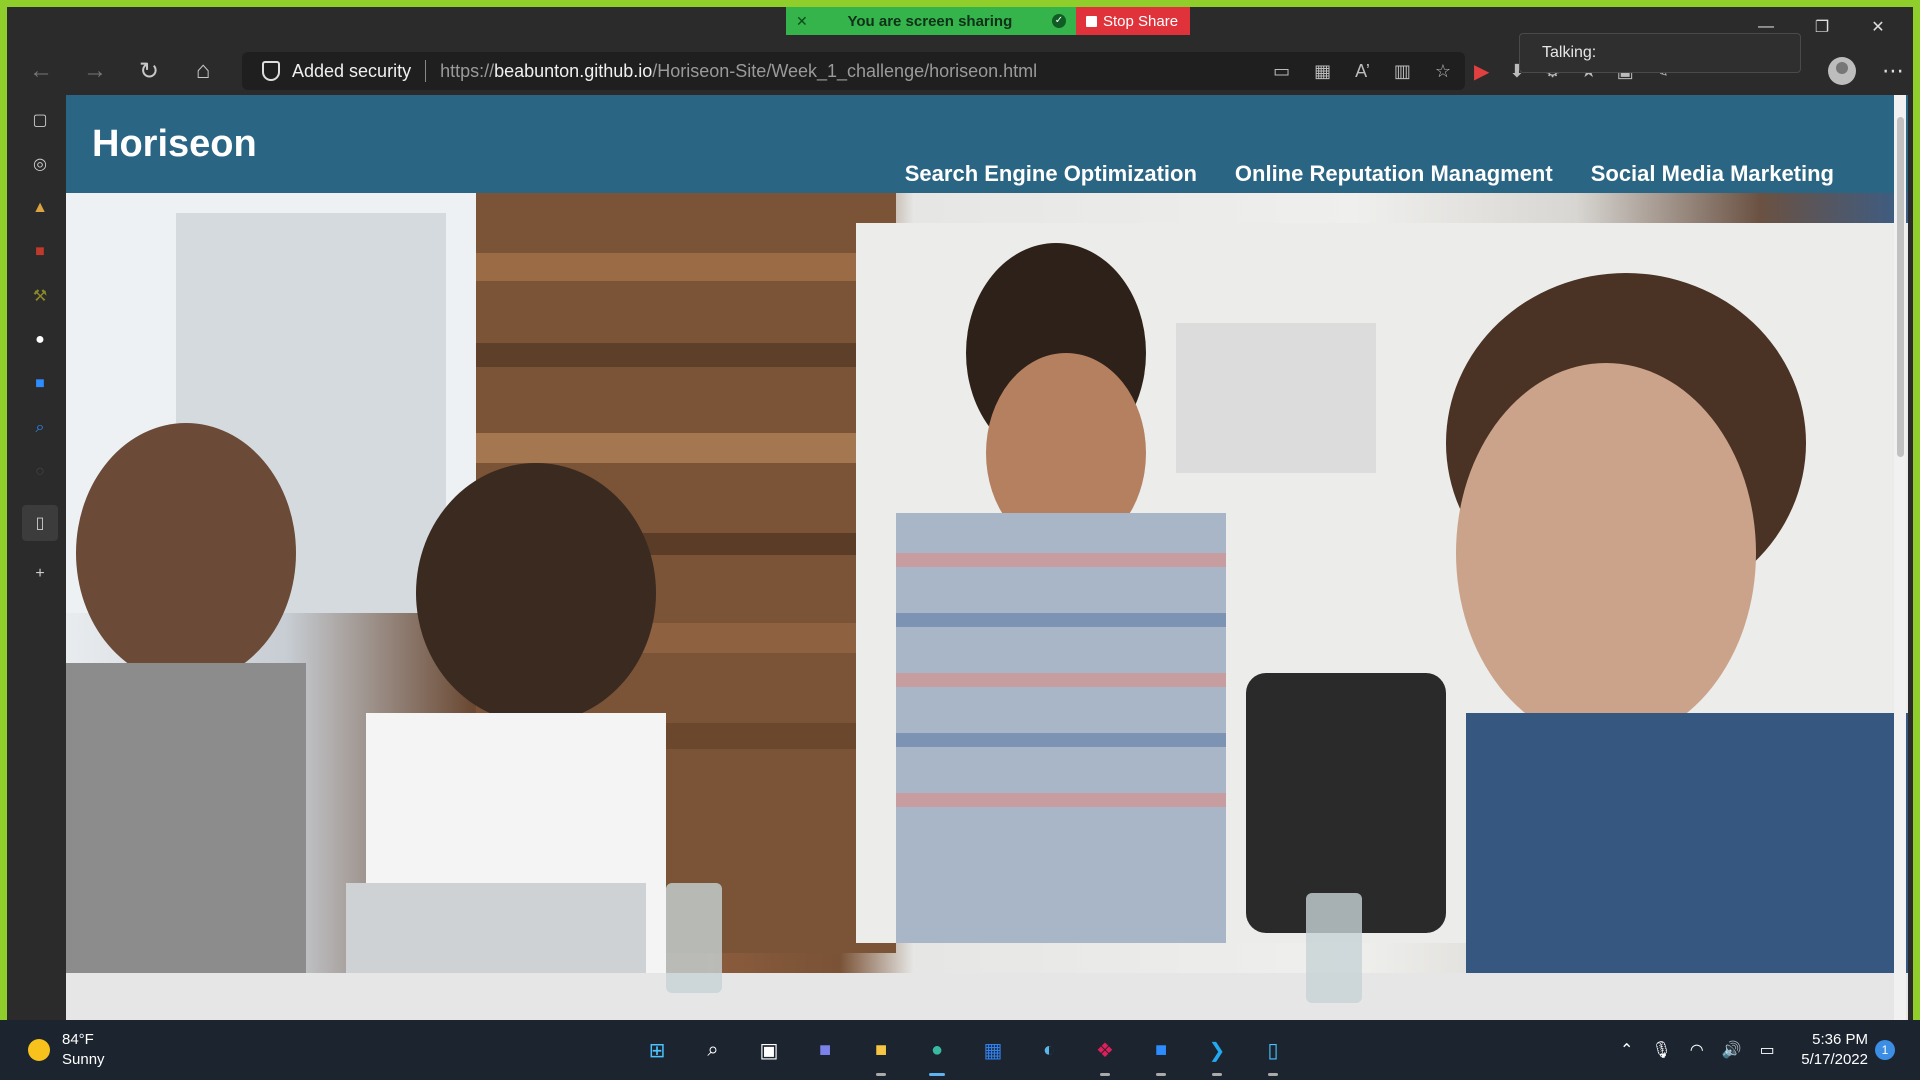  I want to click on blank-icon: ○, so click(40, 472).